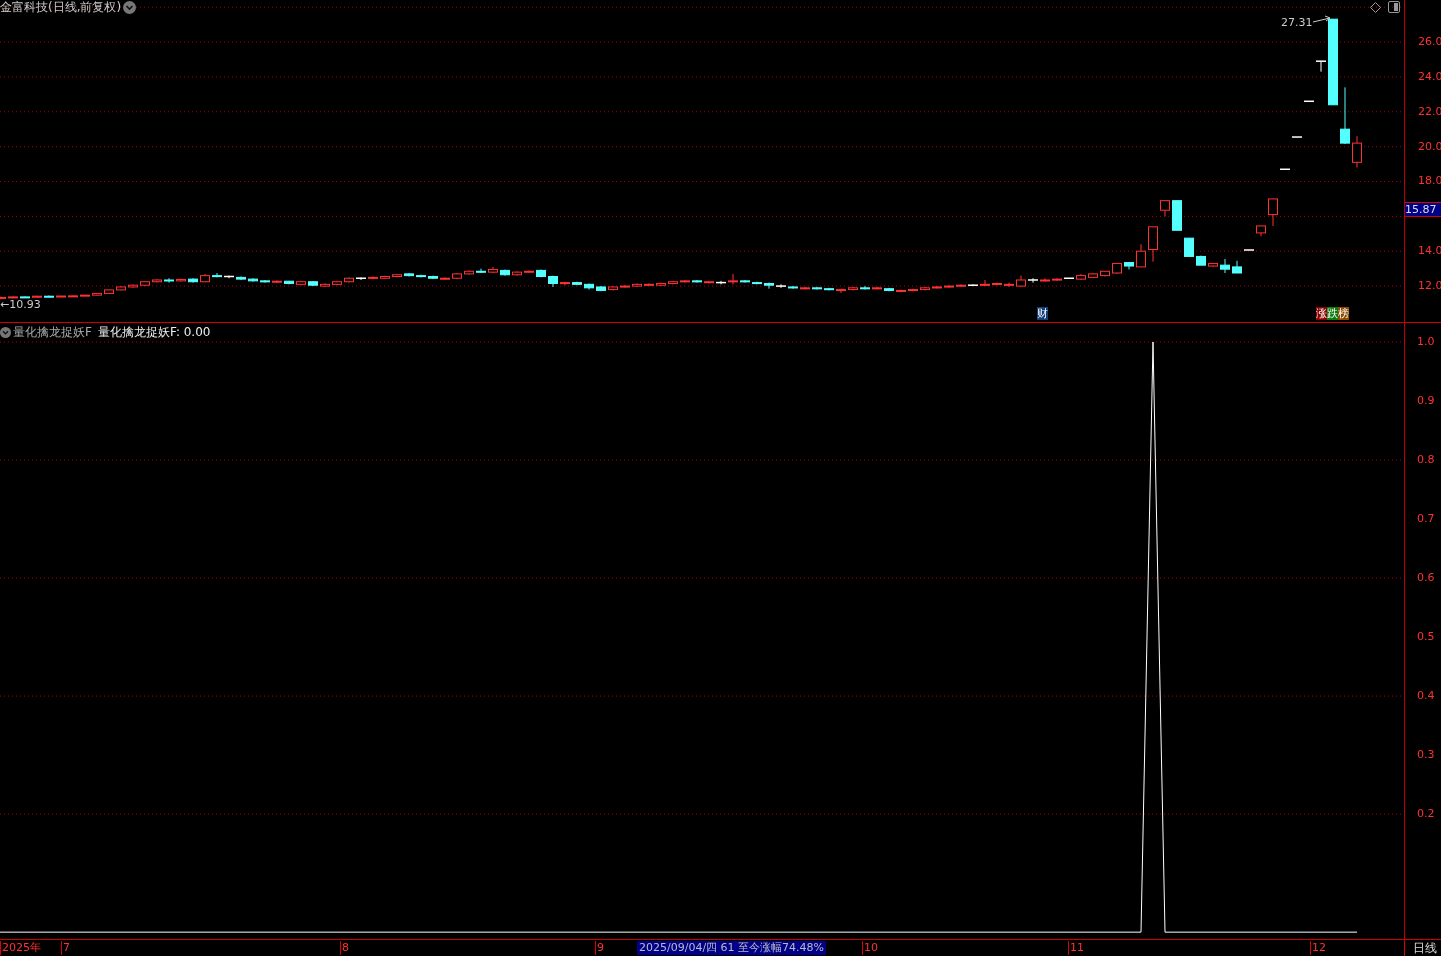  Describe the element at coordinates (1321, 19) in the screenshot. I see `arrow-icon` at that location.